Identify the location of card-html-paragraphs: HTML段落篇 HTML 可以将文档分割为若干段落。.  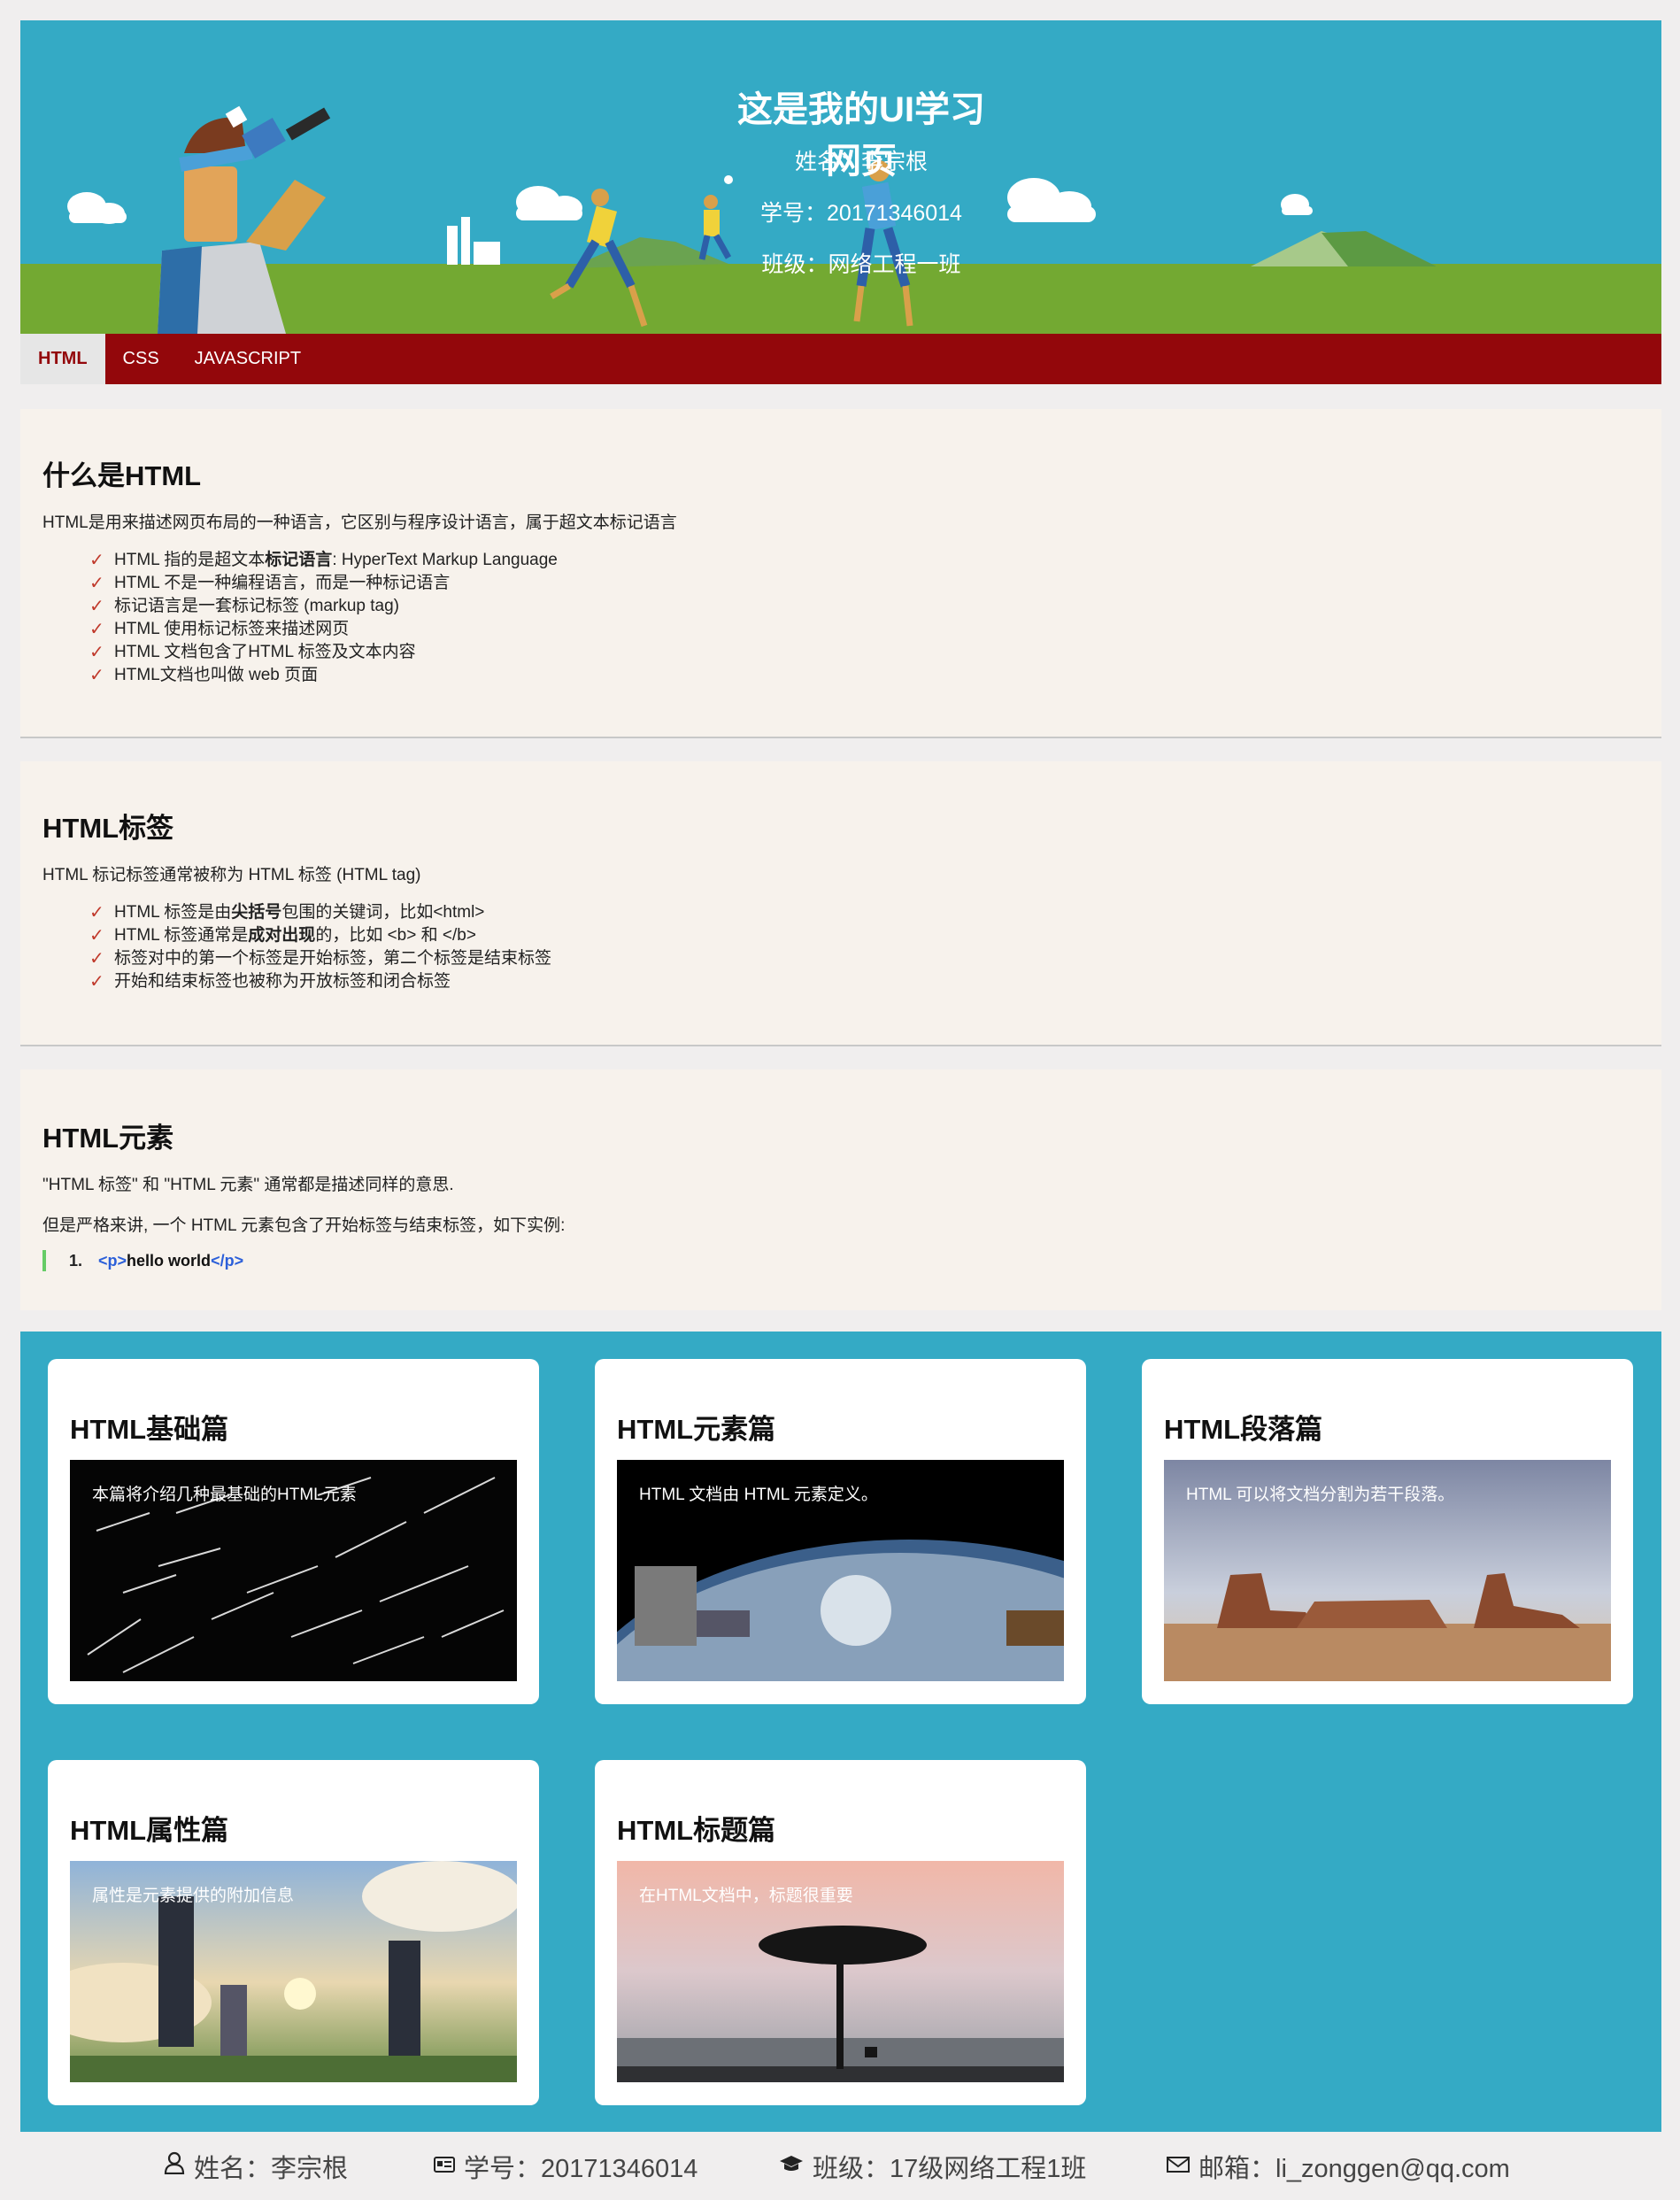
(1387, 1532).